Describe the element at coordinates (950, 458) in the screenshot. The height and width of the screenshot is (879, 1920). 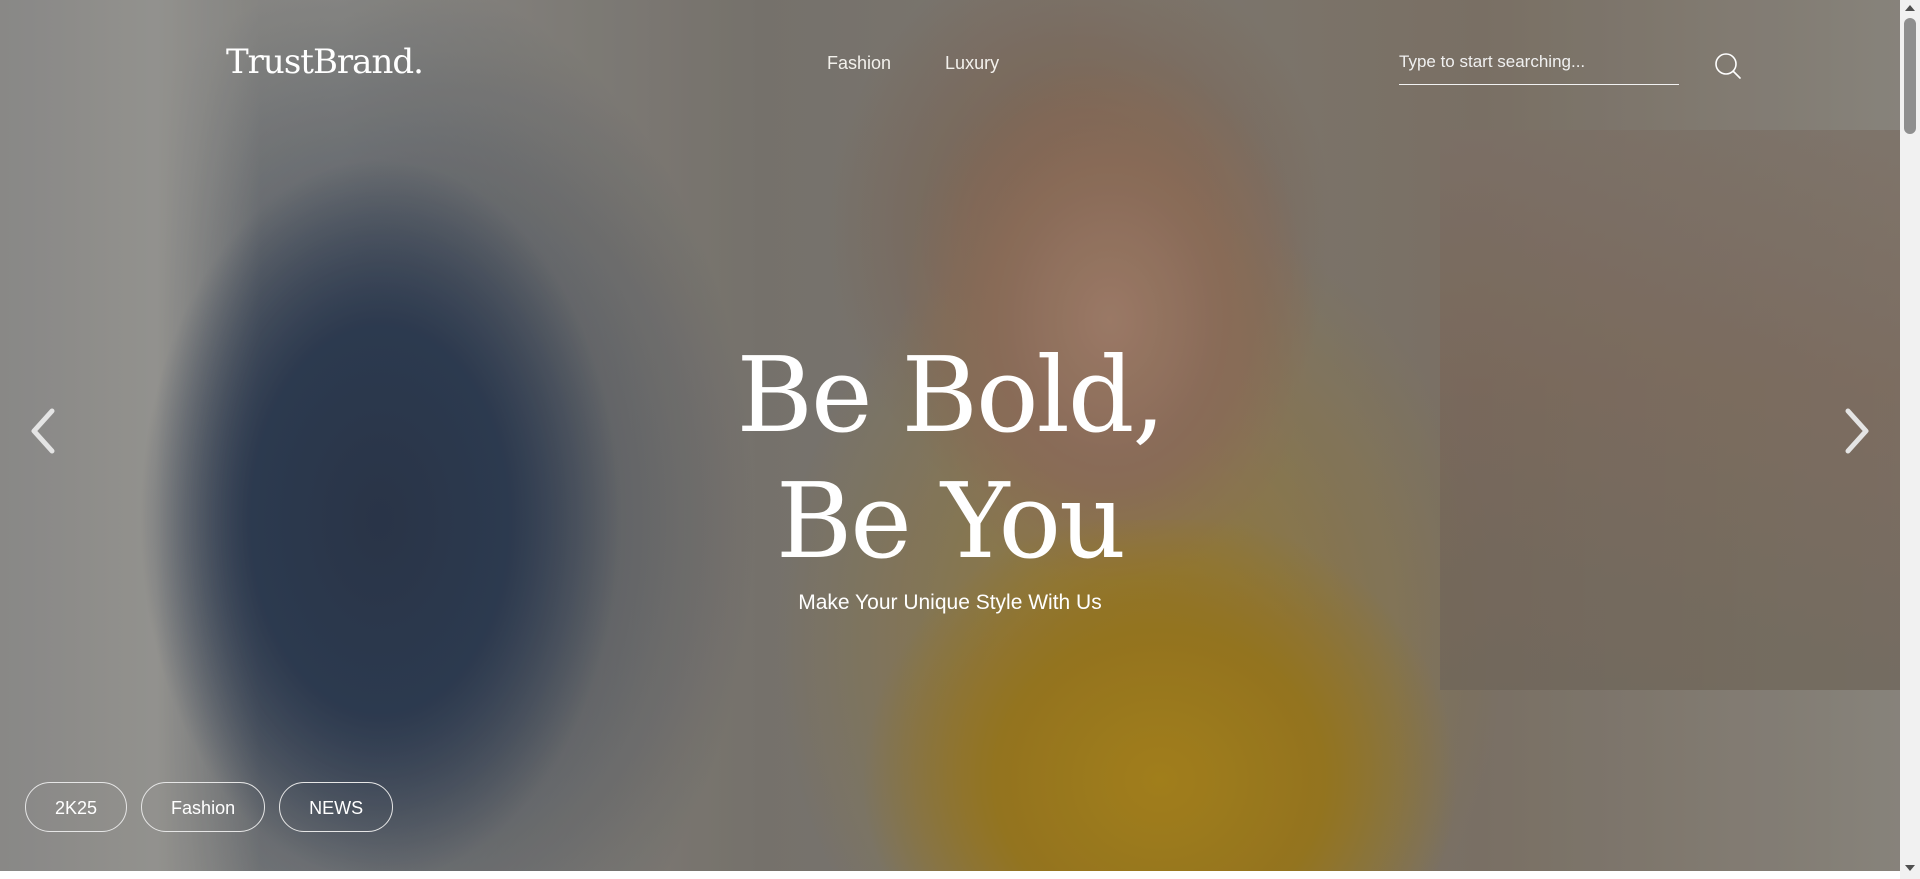
I see `hero-headline: Be Bold, Be You` at that location.